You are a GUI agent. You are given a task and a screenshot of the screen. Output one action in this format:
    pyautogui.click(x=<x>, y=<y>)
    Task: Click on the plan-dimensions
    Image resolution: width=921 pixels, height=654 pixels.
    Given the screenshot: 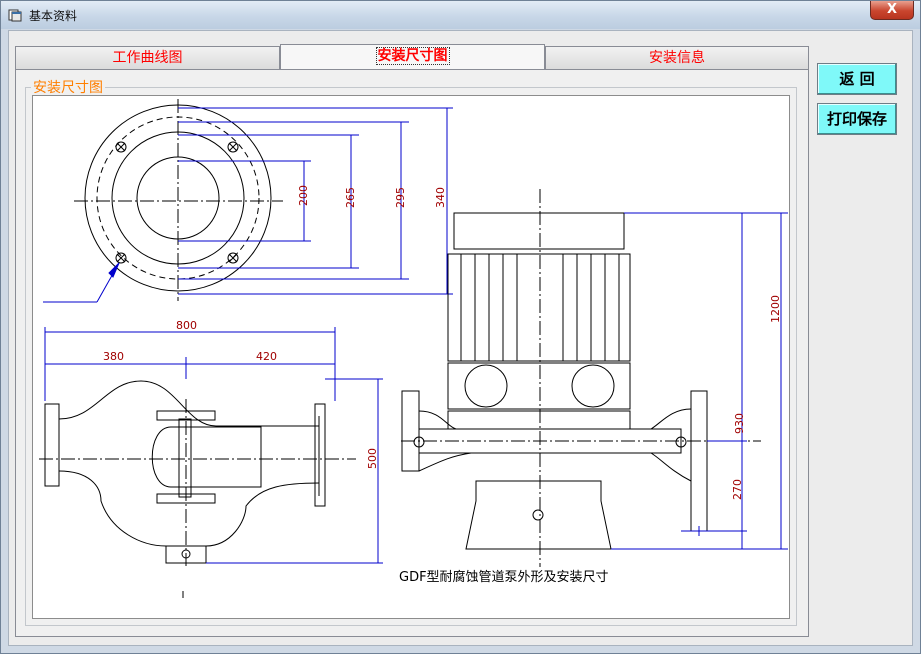 What is the action you would take?
    pyautogui.click(x=213, y=445)
    